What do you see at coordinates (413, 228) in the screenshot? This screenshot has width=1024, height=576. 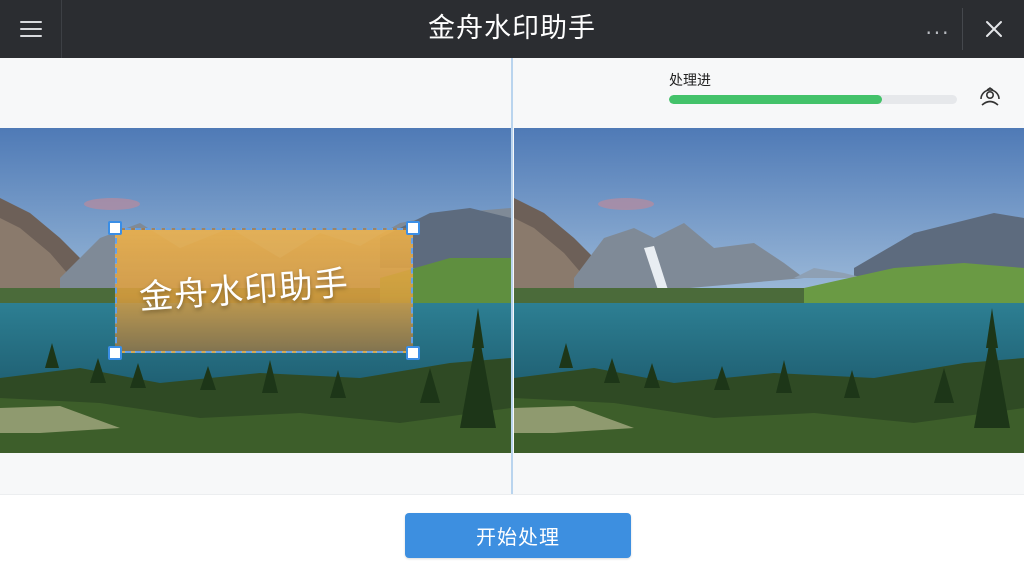 I see `resize-handle-top-right` at bounding box center [413, 228].